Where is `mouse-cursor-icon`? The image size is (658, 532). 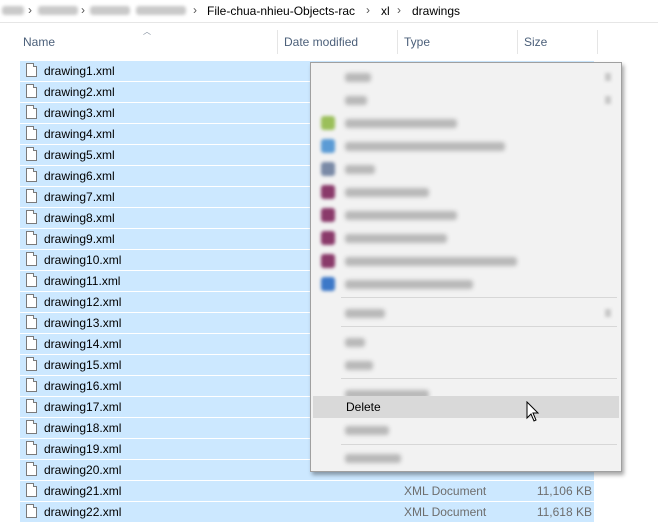 mouse-cursor-icon is located at coordinates (533, 411).